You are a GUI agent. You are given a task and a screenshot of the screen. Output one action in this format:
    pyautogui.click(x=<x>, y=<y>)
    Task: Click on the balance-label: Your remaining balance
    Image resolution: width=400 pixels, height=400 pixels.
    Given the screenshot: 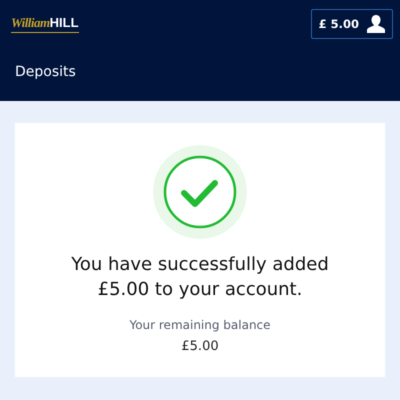 What is the action you would take?
    pyautogui.click(x=200, y=325)
    